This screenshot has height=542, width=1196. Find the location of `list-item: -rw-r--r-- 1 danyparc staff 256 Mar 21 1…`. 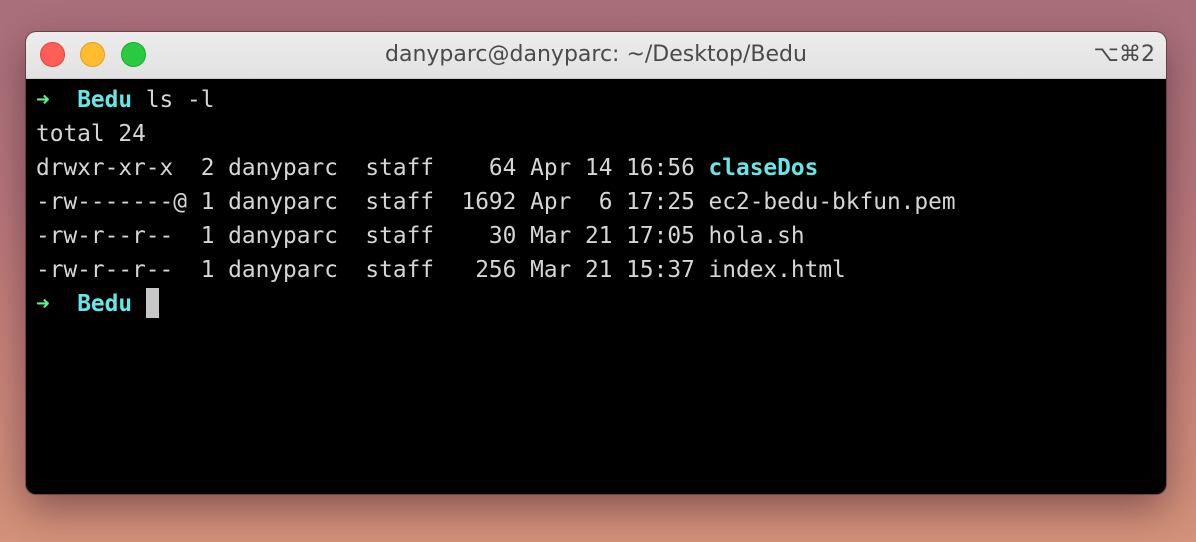

list-item: -rw-r--r-- 1 danyparc staff 256 Mar 21 1… is located at coordinates (596, 270).